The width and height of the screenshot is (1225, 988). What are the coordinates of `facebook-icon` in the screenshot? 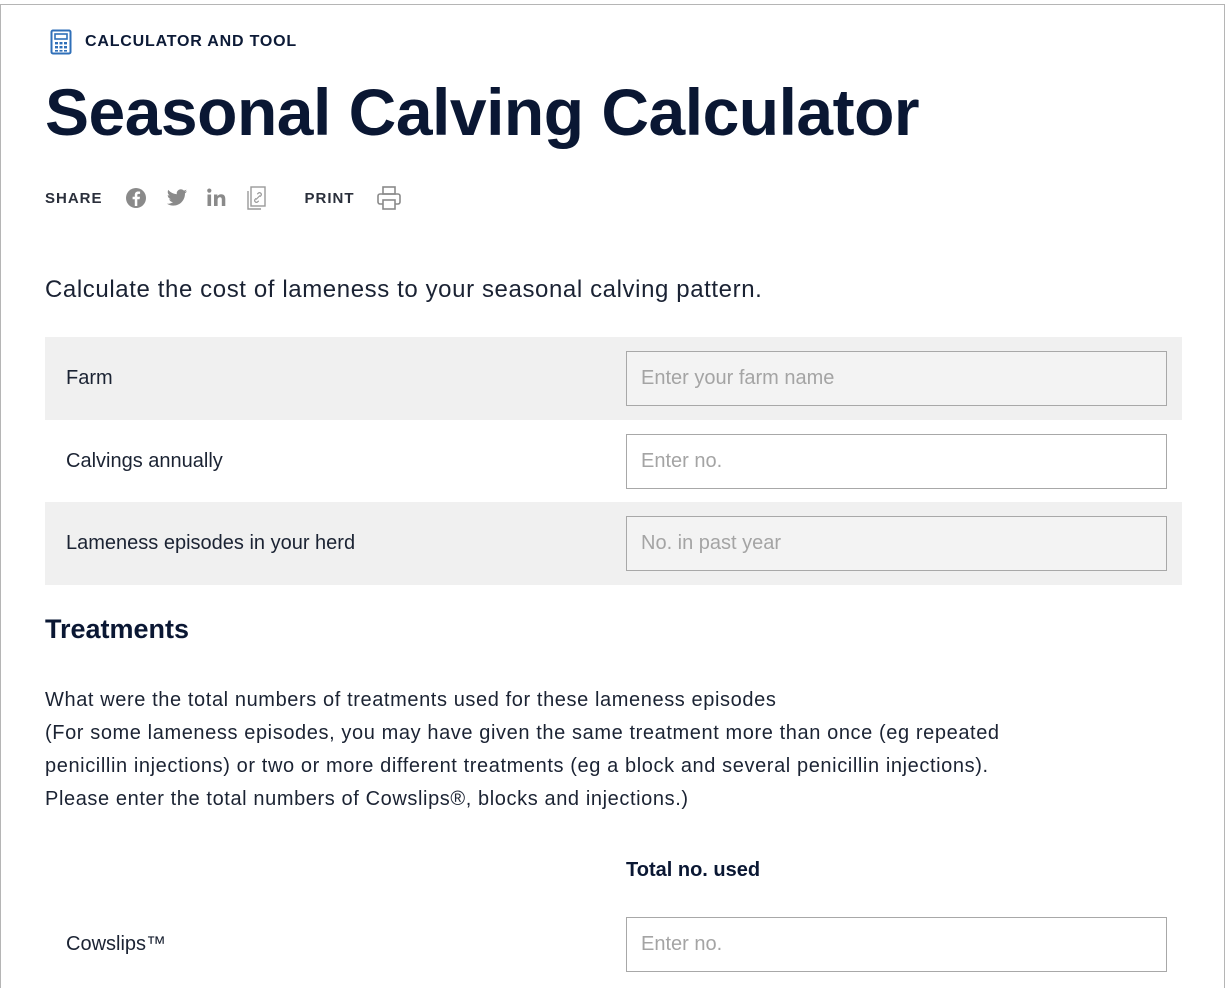 It's located at (136, 198).